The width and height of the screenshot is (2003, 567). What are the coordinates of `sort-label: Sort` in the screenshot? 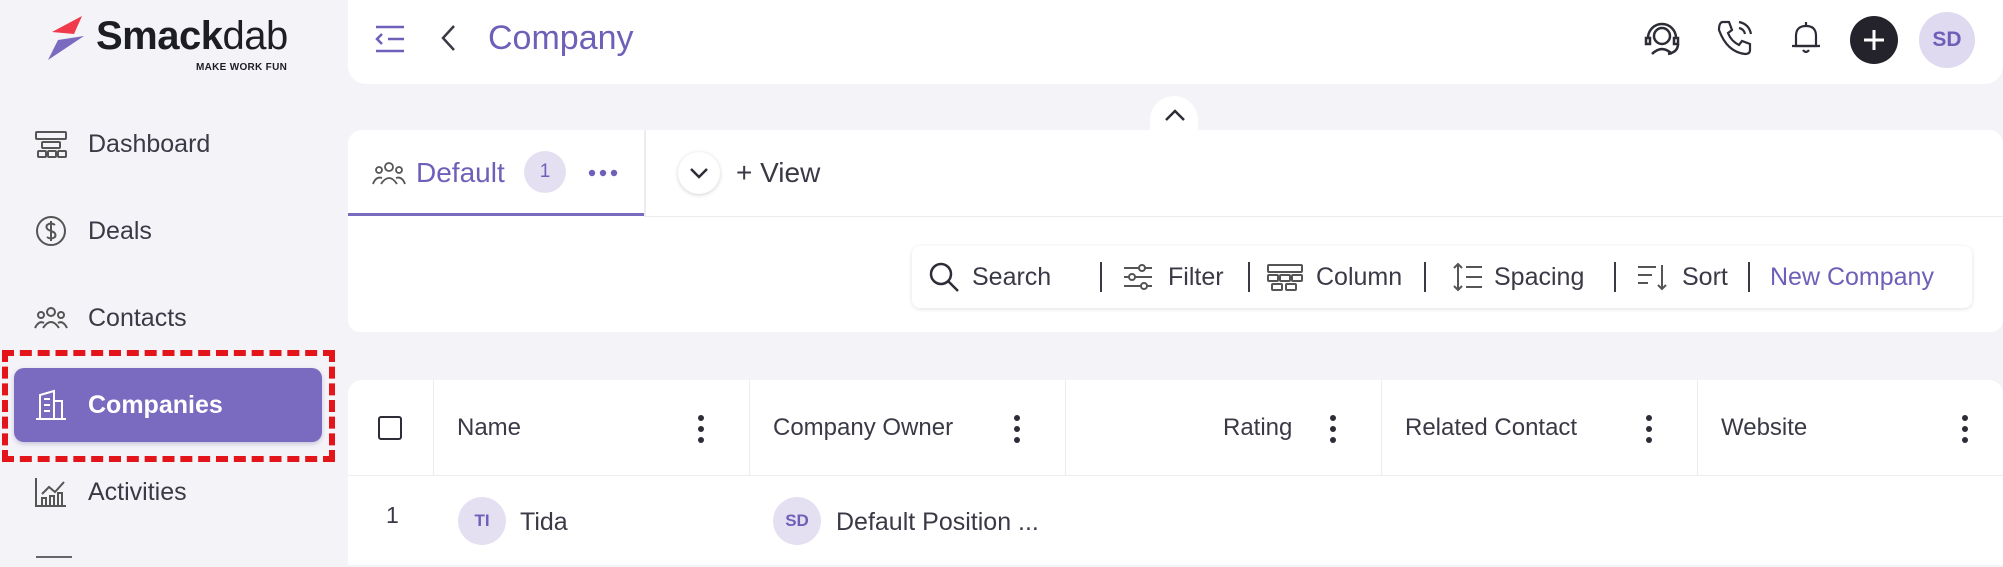 It's located at (1705, 277).